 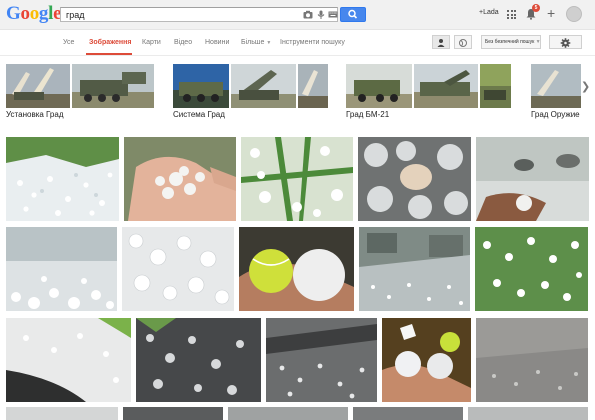 I want to click on gear-icon, so click(x=565, y=43).